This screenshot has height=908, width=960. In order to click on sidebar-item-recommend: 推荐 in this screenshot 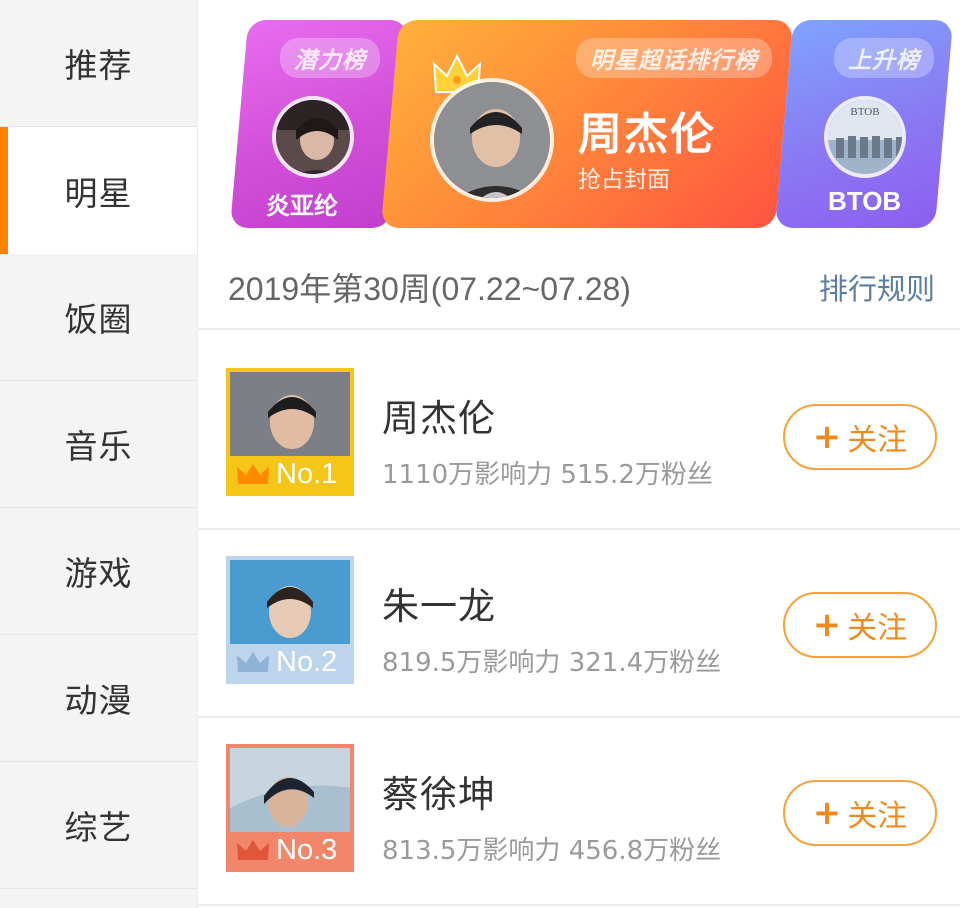, I will do `click(98, 63)`.